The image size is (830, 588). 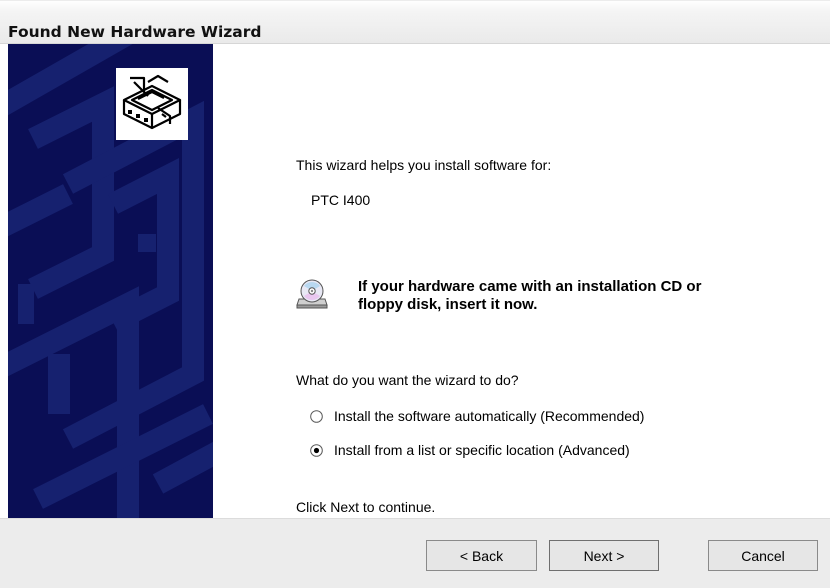 I want to click on window-title: Found New Hardware Wizard, so click(x=135, y=32).